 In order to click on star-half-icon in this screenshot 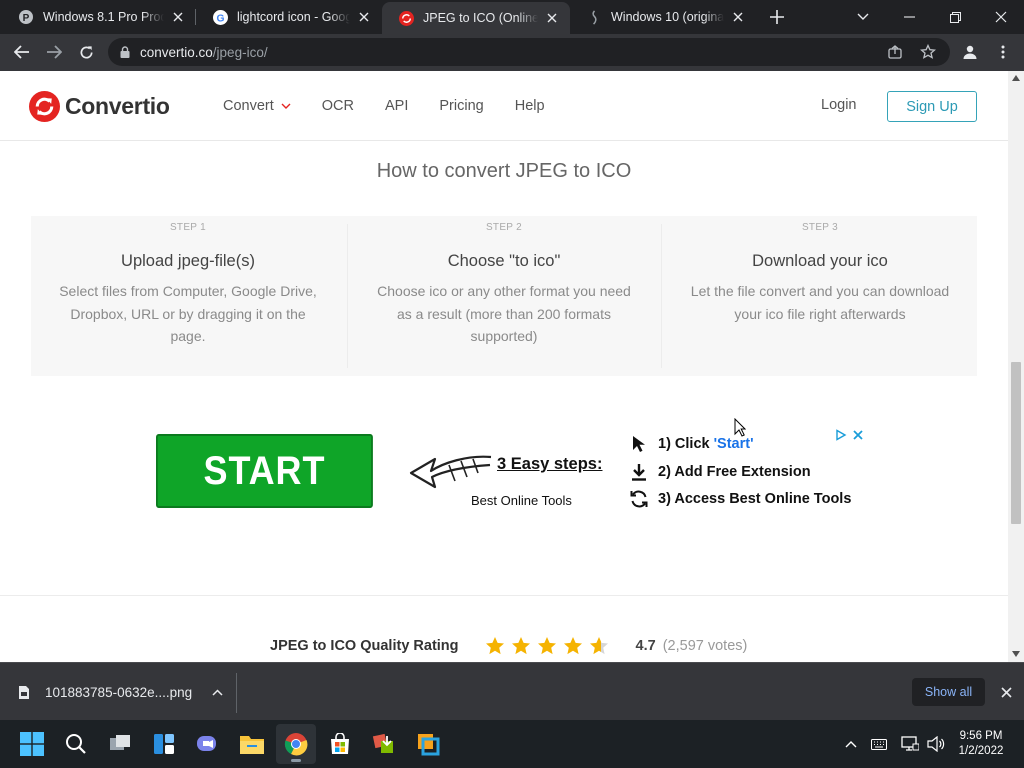, I will do `click(599, 646)`.